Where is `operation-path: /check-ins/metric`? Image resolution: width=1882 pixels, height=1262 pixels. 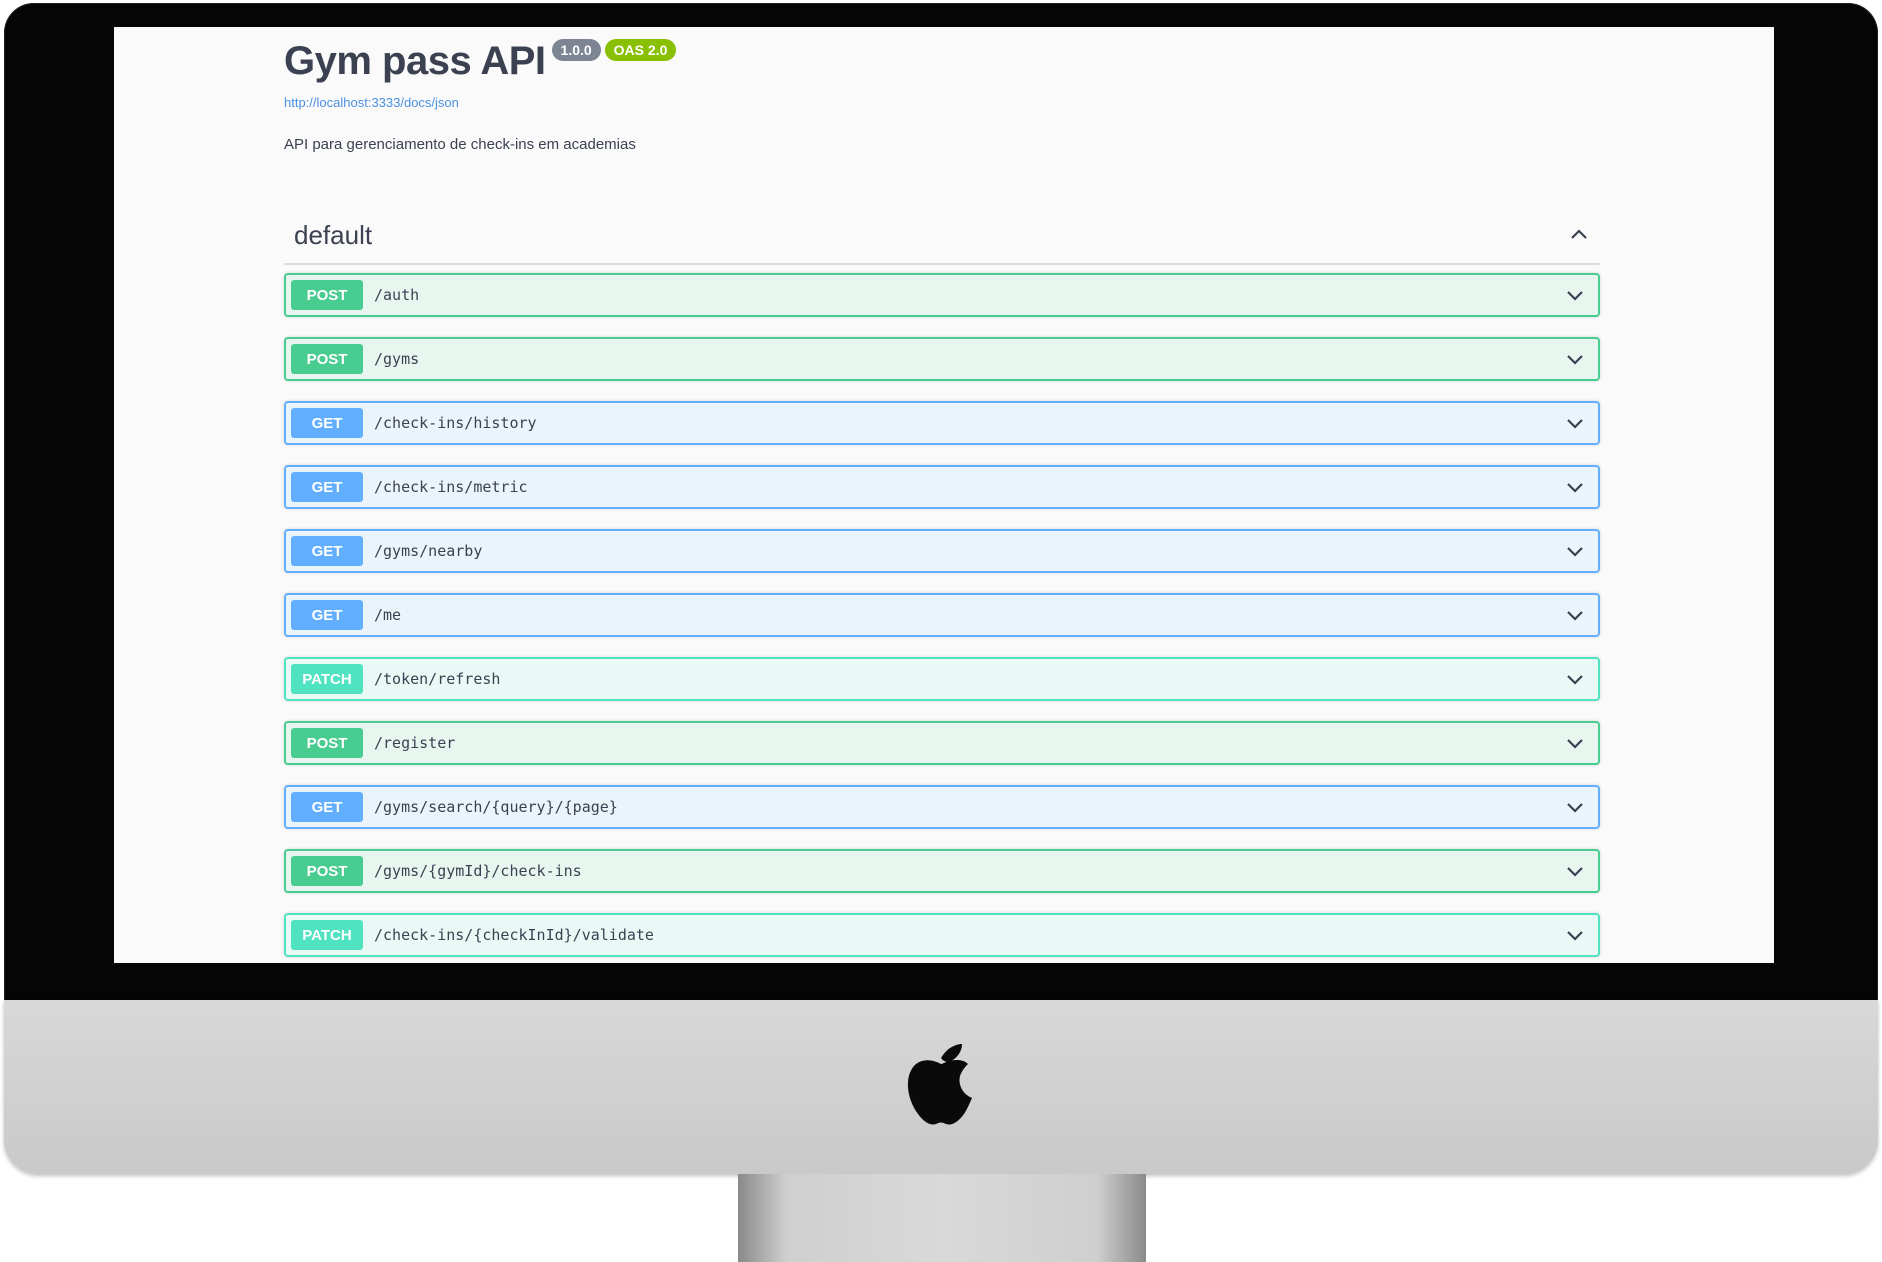 operation-path: /check-ins/metric is located at coordinates (451, 487).